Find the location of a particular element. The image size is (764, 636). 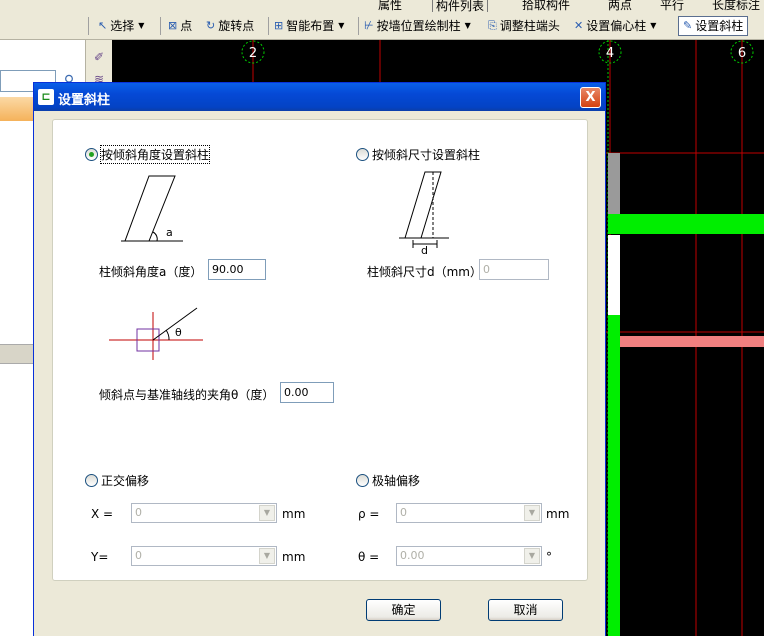

theta-offset-unit: ° is located at coordinates (549, 557).